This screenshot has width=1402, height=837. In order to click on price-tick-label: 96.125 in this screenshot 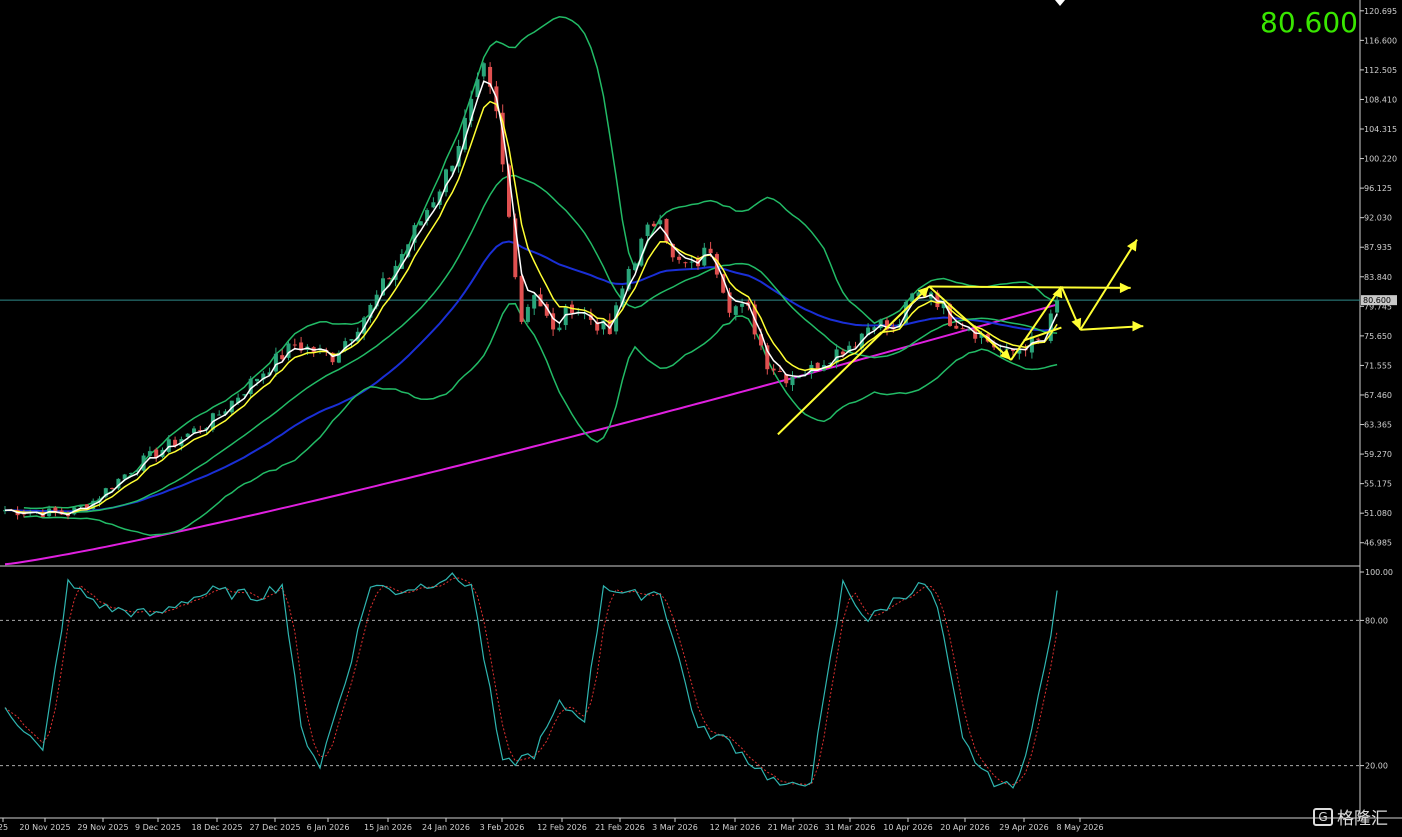, I will do `click(1378, 188)`.